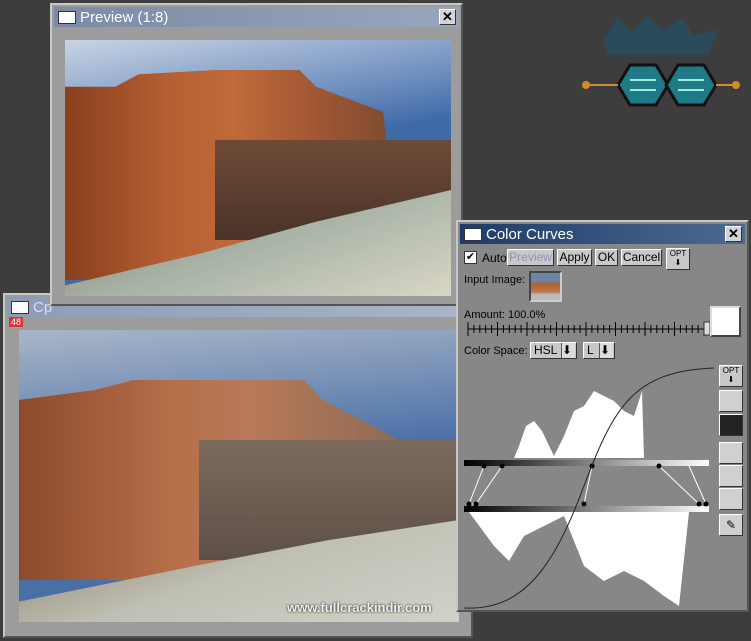  What do you see at coordinates (731, 376) in the screenshot?
I see `curve-options-button: OPT ⬇` at bounding box center [731, 376].